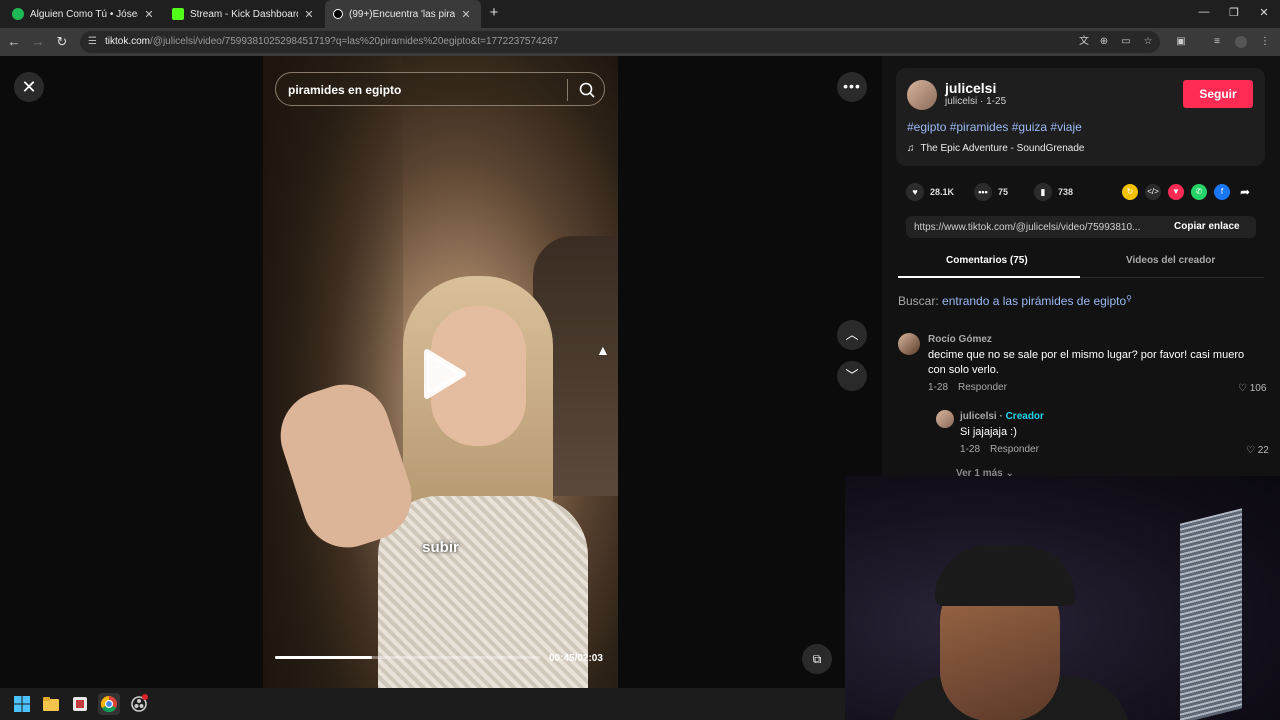 This screenshot has width=1280, height=720. I want to click on file-explorer-icon, so click(51, 704).